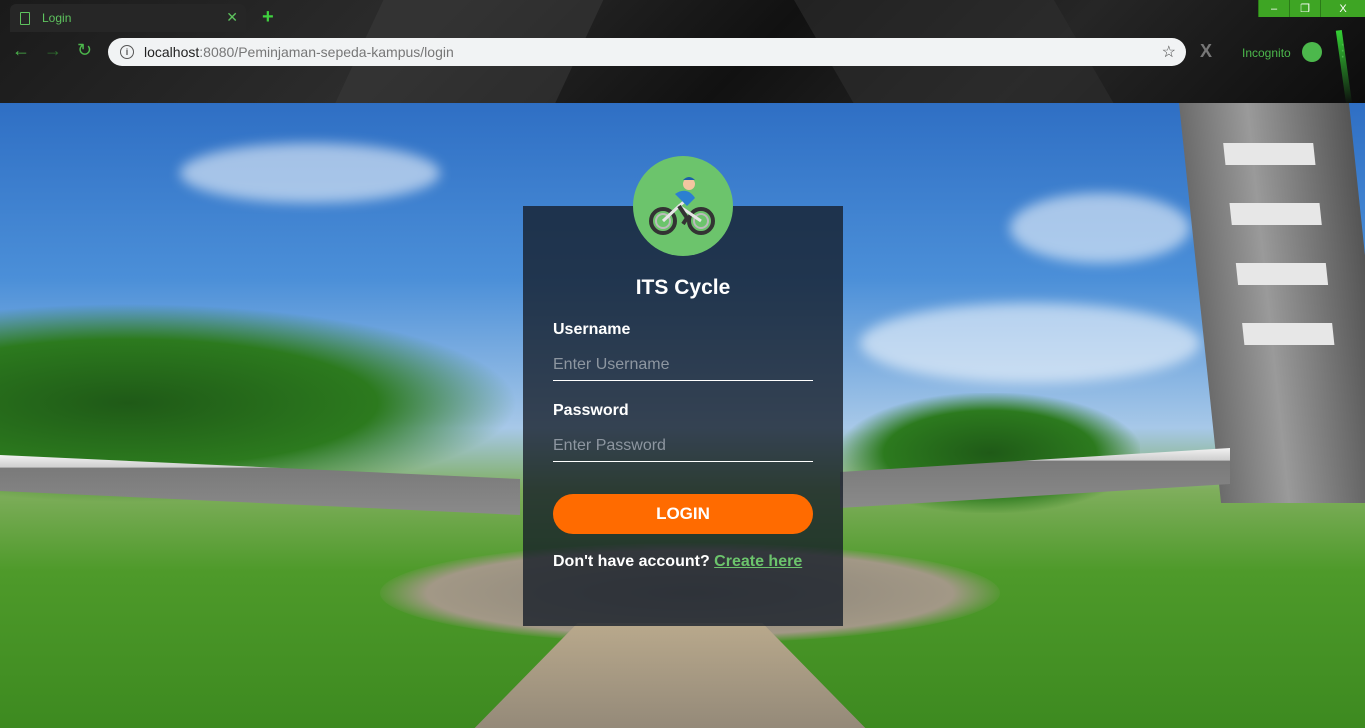 This screenshot has width=1365, height=728. What do you see at coordinates (21, 50) in the screenshot?
I see `back-arrow-icon: ←` at bounding box center [21, 50].